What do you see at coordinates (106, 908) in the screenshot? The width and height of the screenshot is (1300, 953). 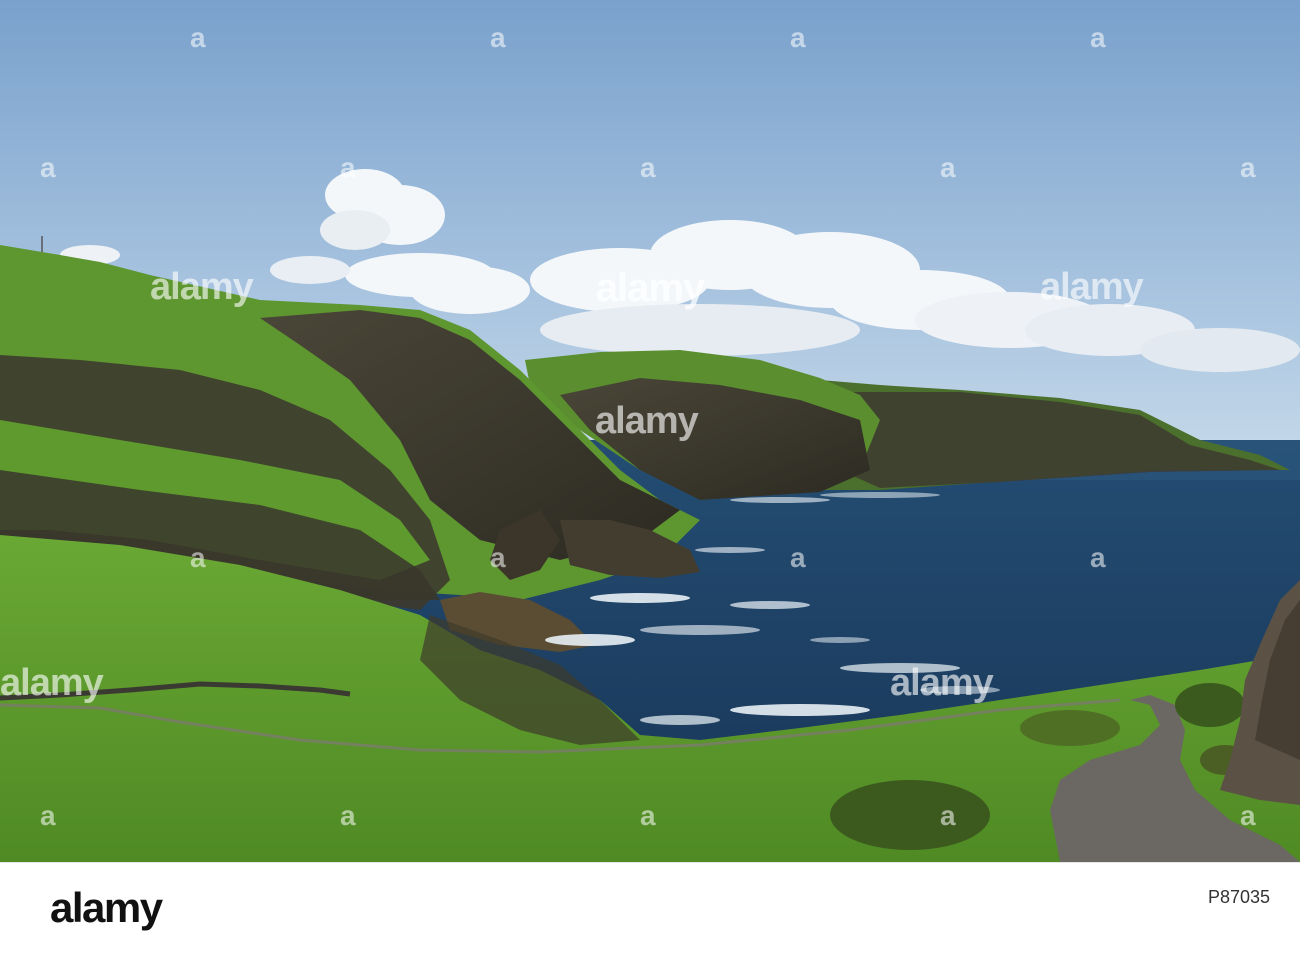 I see `alamy-logo: alamy` at bounding box center [106, 908].